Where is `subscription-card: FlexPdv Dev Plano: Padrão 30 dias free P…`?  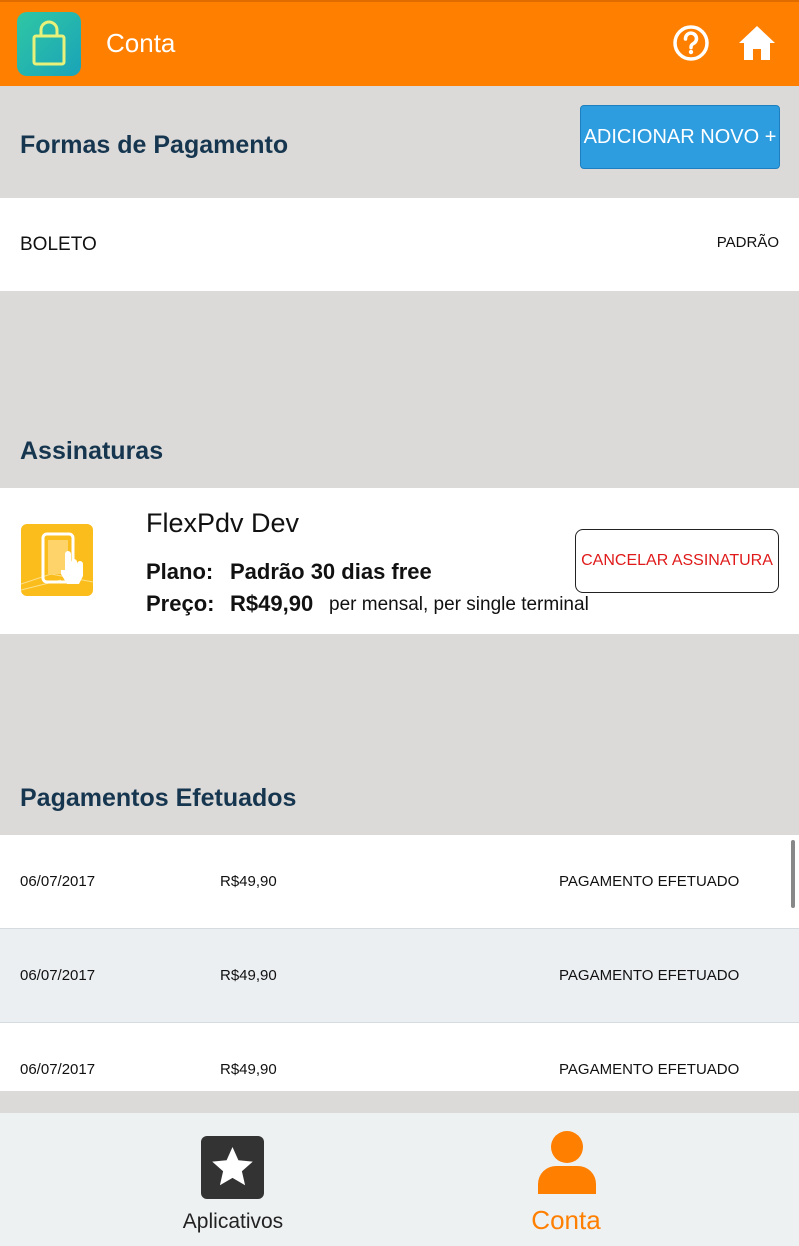
subscription-card: FlexPdv Dev Plano: Padrão 30 dias free P… is located at coordinates (399, 561).